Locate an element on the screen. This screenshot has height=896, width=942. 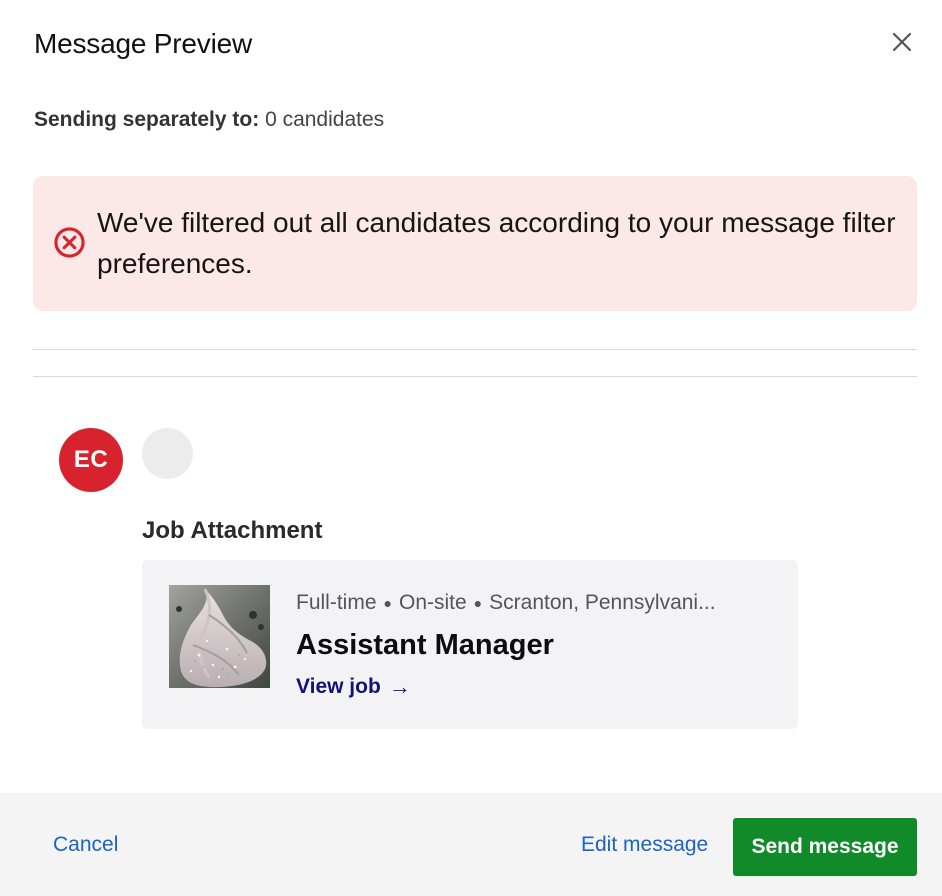
view-job-link: View job → is located at coordinates (353, 687).